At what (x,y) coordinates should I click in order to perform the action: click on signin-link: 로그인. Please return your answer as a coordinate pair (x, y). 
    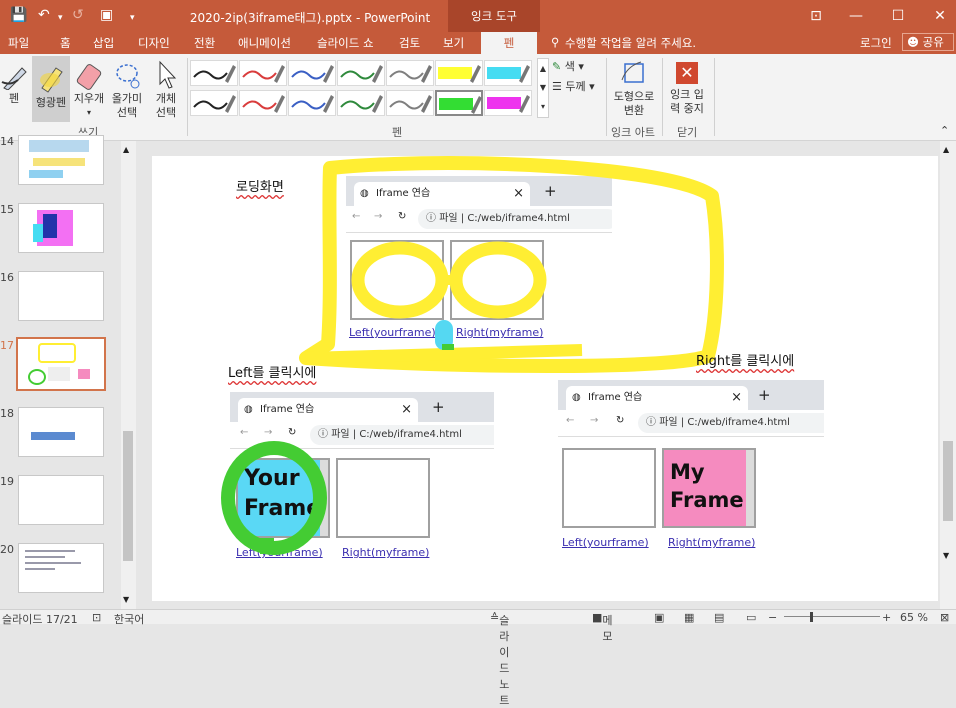
    Looking at the image, I should click on (876, 43).